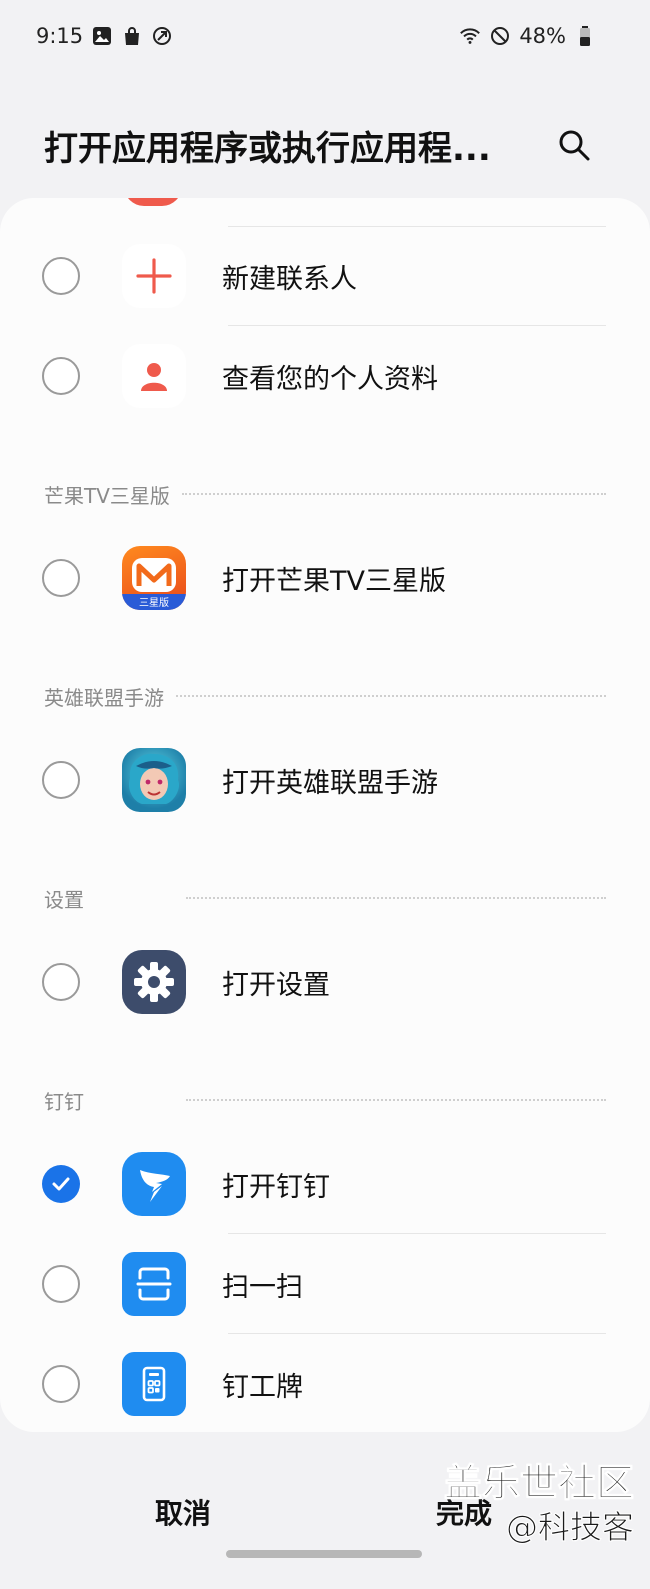 The image size is (650, 1589). I want to click on search-button, so click(574, 145).